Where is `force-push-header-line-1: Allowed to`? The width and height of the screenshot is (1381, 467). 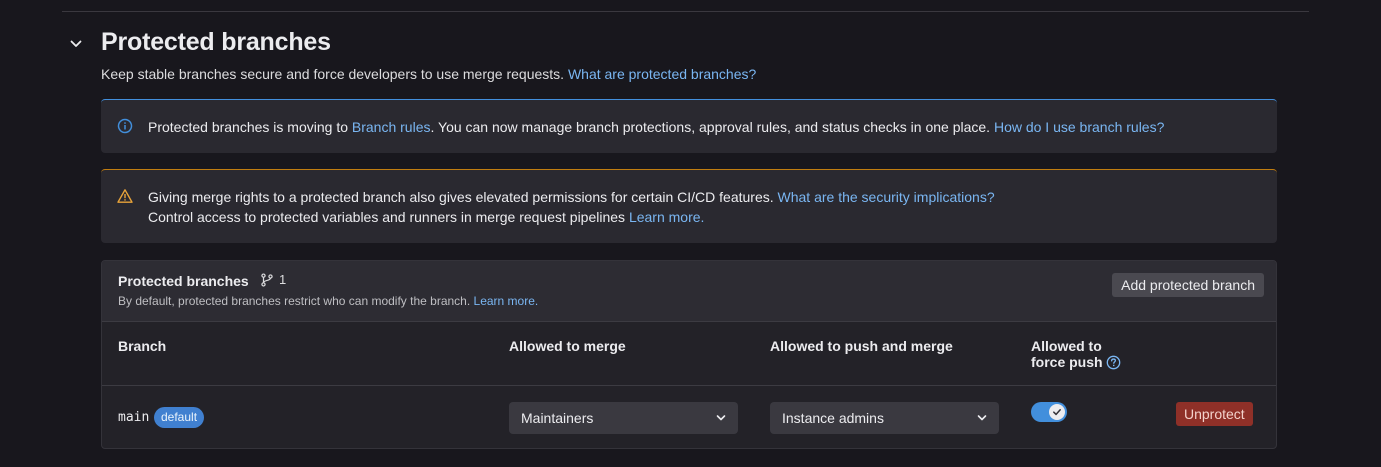
force-push-header-line-1: Allowed to is located at coordinates (1066, 346).